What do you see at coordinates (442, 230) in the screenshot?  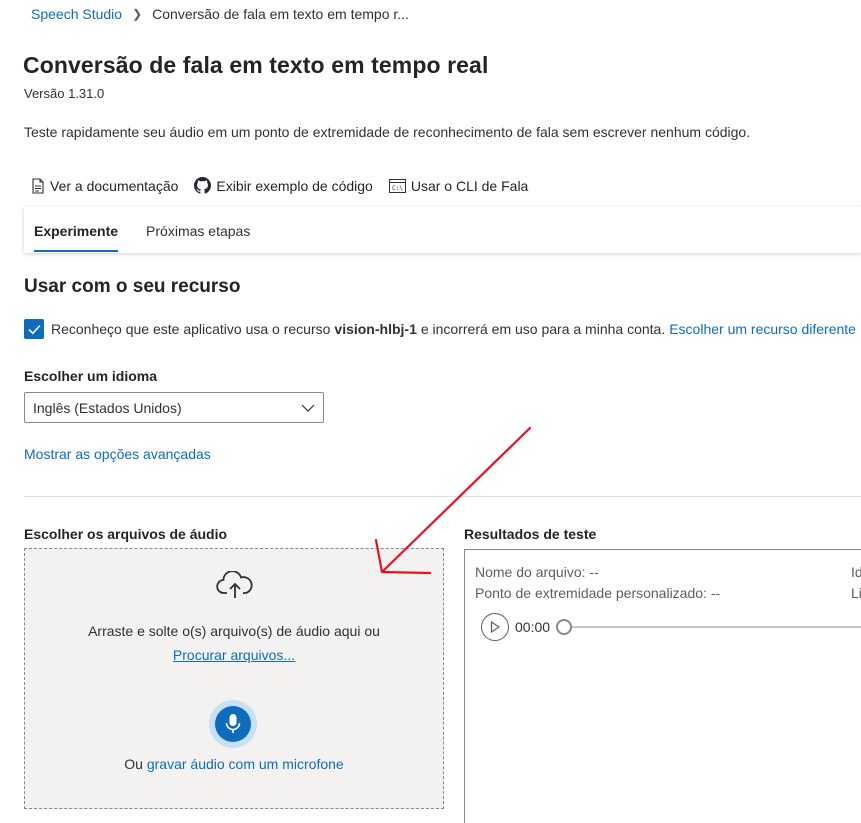 I see `tab-bar: Experimente Próximas etapas` at bounding box center [442, 230].